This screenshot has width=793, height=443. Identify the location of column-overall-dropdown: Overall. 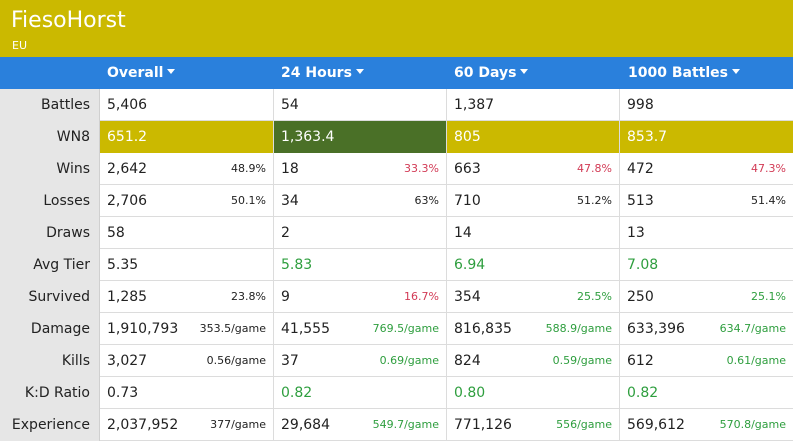
(141, 73).